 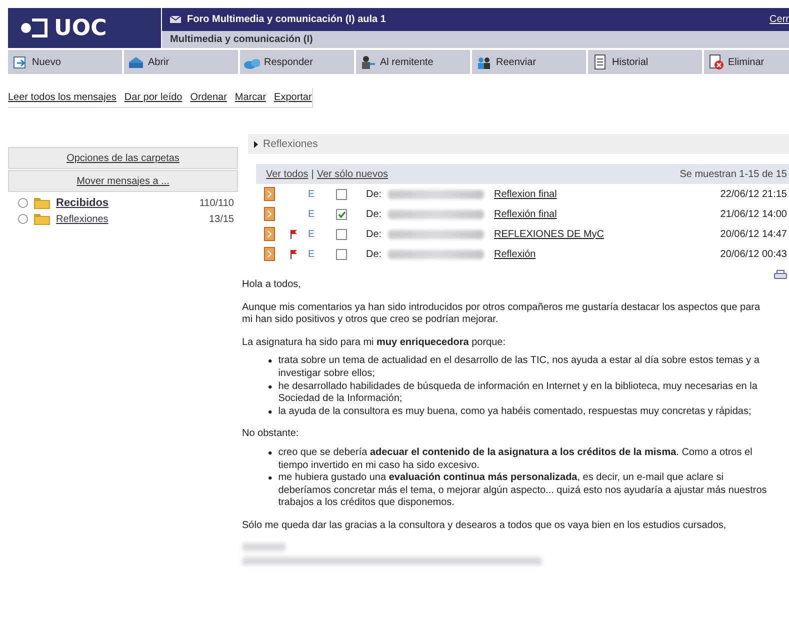 What do you see at coordinates (753, 194) in the screenshot?
I see `message-date: 22/06/12 21:15` at bounding box center [753, 194].